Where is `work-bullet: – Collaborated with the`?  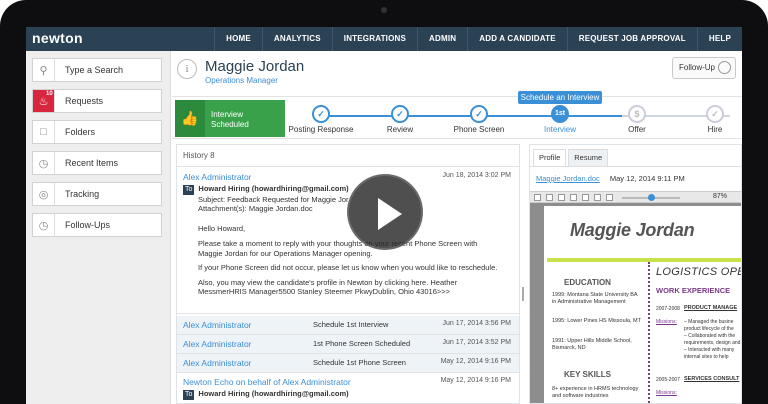 work-bullet: – Collaborated with the is located at coordinates (710, 336).